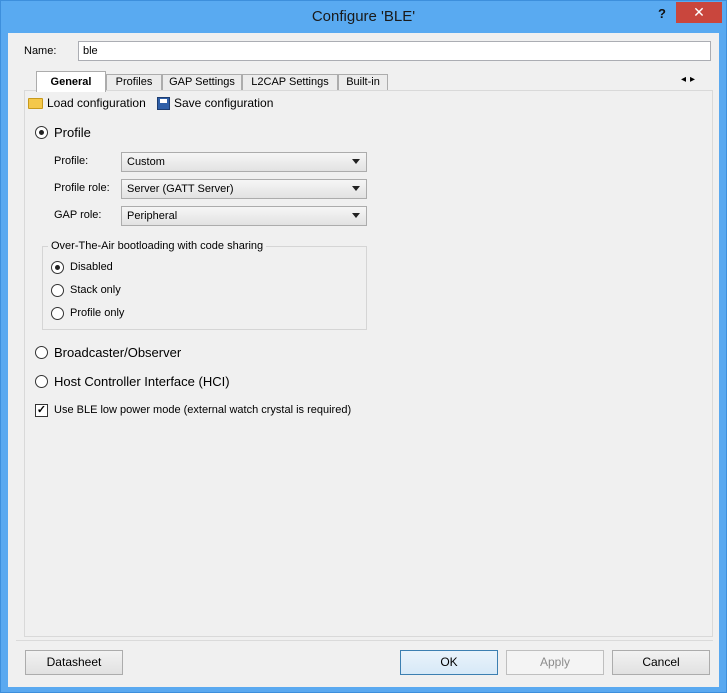 This screenshot has height=693, width=727. I want to click on name-input, so click(394, 51).